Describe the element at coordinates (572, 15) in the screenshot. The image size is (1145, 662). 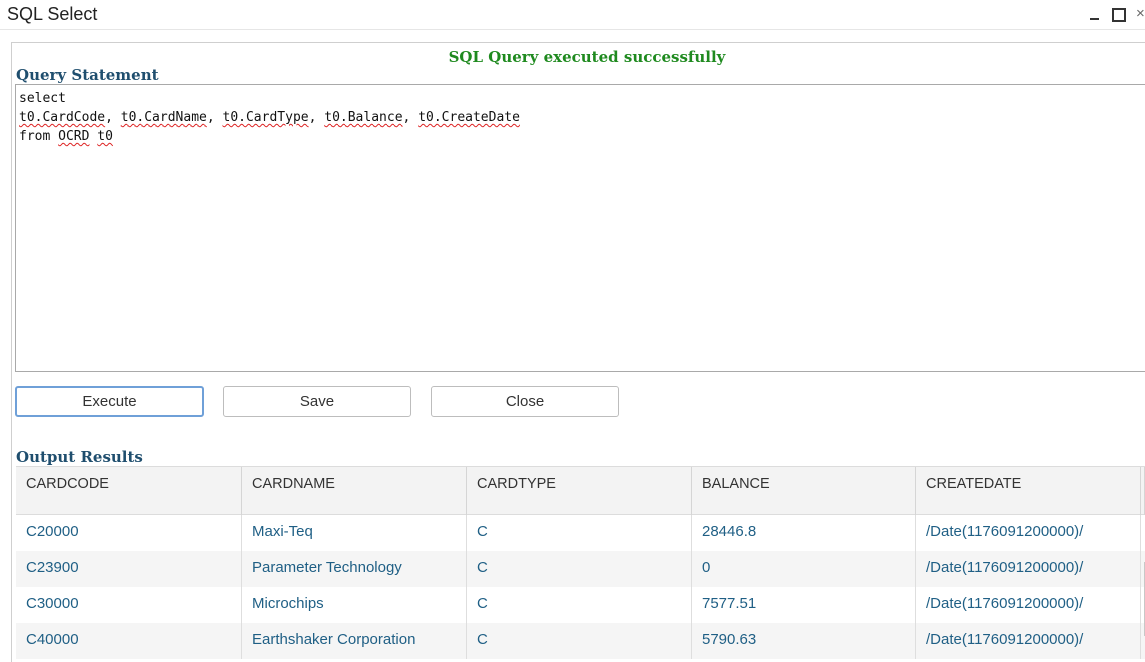
I see `title-bar: SQL Select ×` at that location.